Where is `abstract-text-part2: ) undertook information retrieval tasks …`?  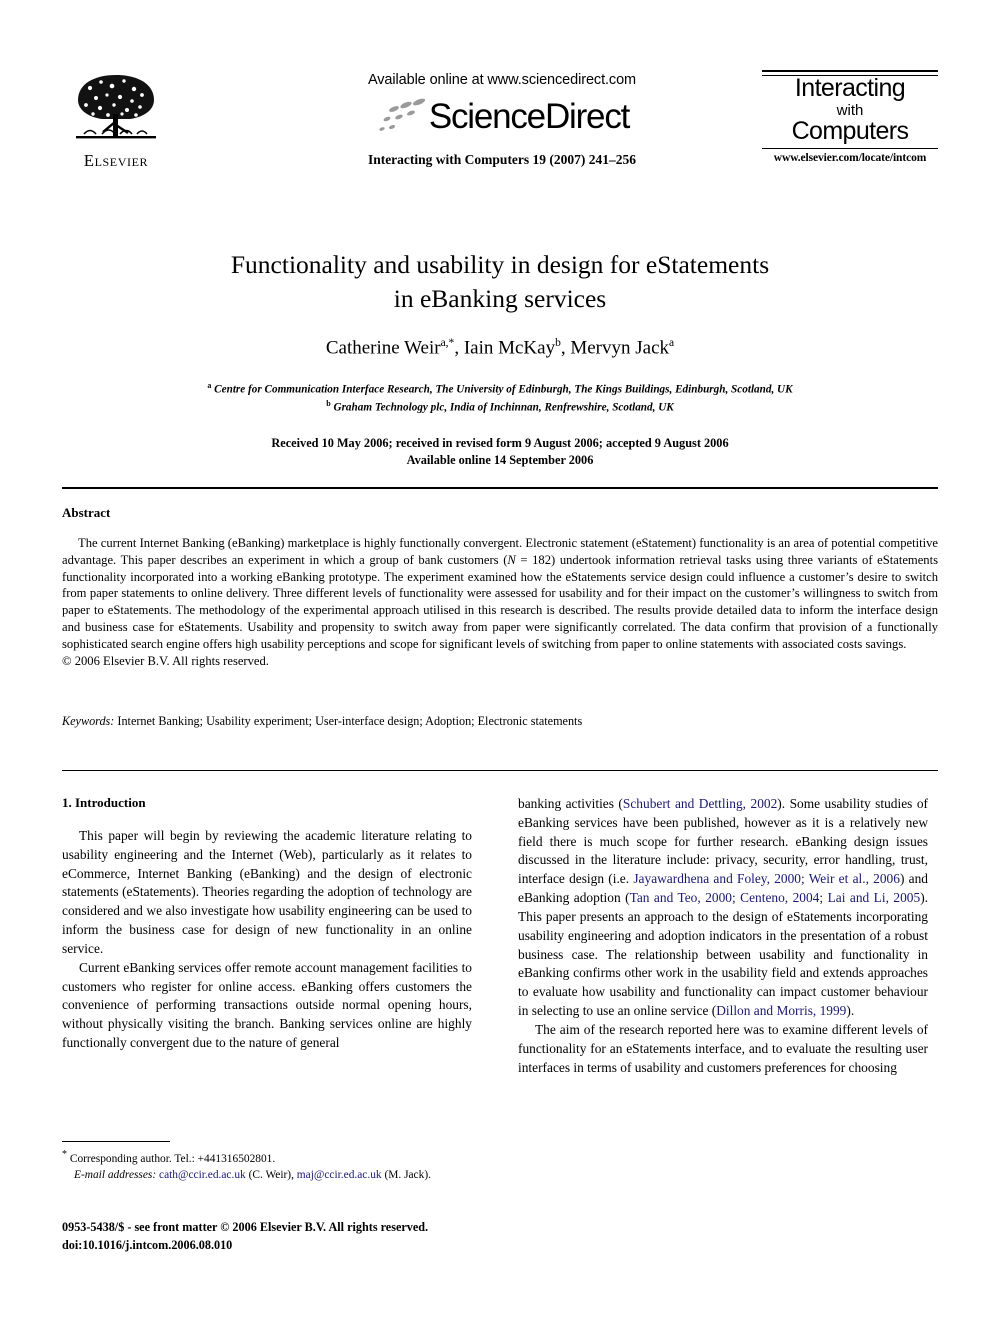 abstract-text-part2: ) undertook information retrieval tasks … is located at coordinates (500, 601).